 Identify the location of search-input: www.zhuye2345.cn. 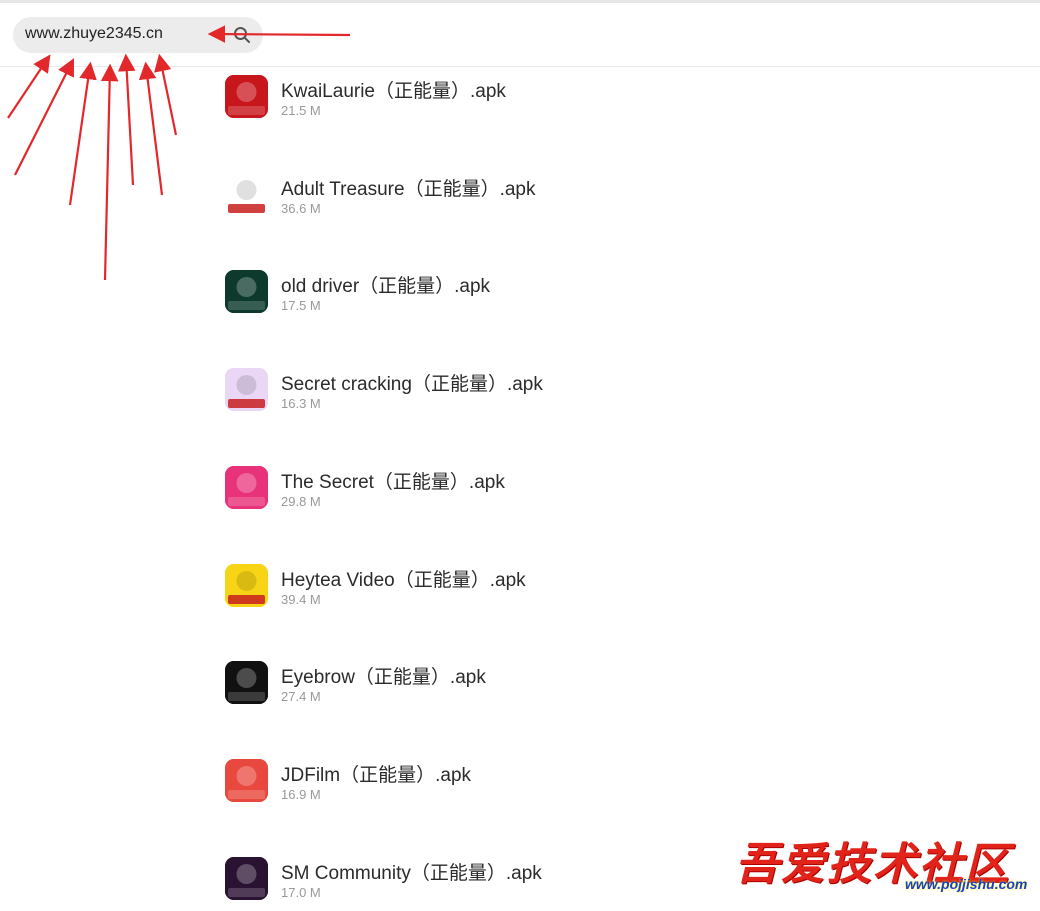
(94, 34).